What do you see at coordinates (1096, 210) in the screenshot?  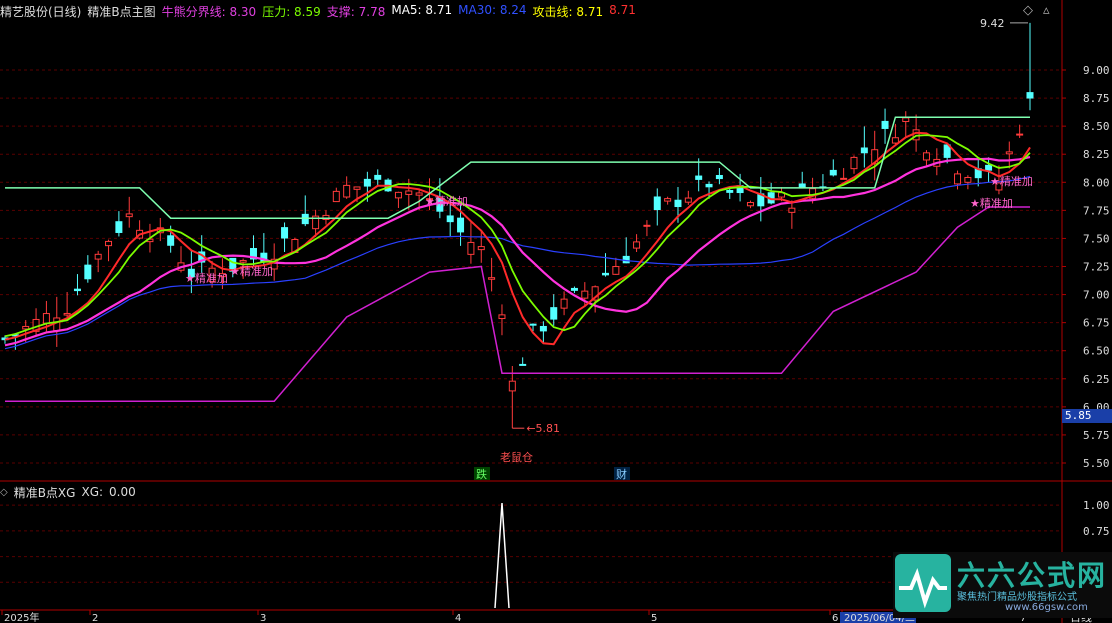 I see `price-tick-label: 7.75` at bounding box center [1096, 210].